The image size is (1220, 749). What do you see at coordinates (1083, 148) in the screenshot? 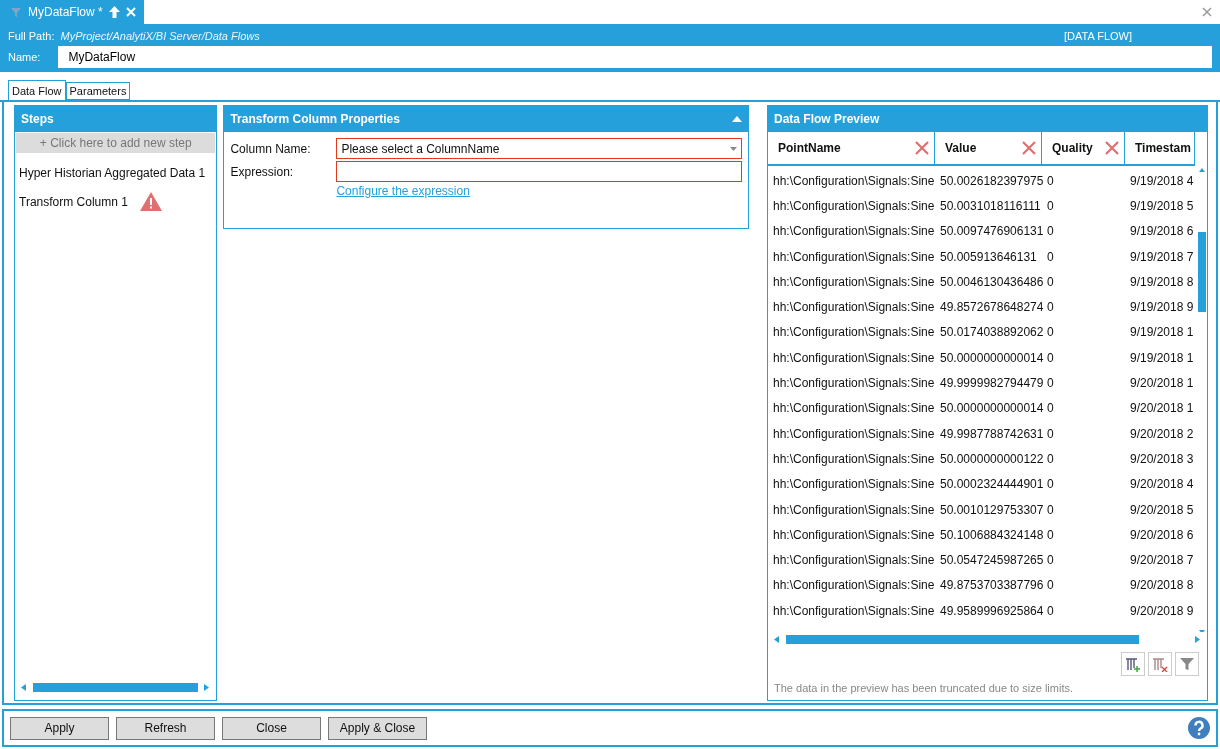
I see `column-header: Quality` at bounding box center [1083, 148].